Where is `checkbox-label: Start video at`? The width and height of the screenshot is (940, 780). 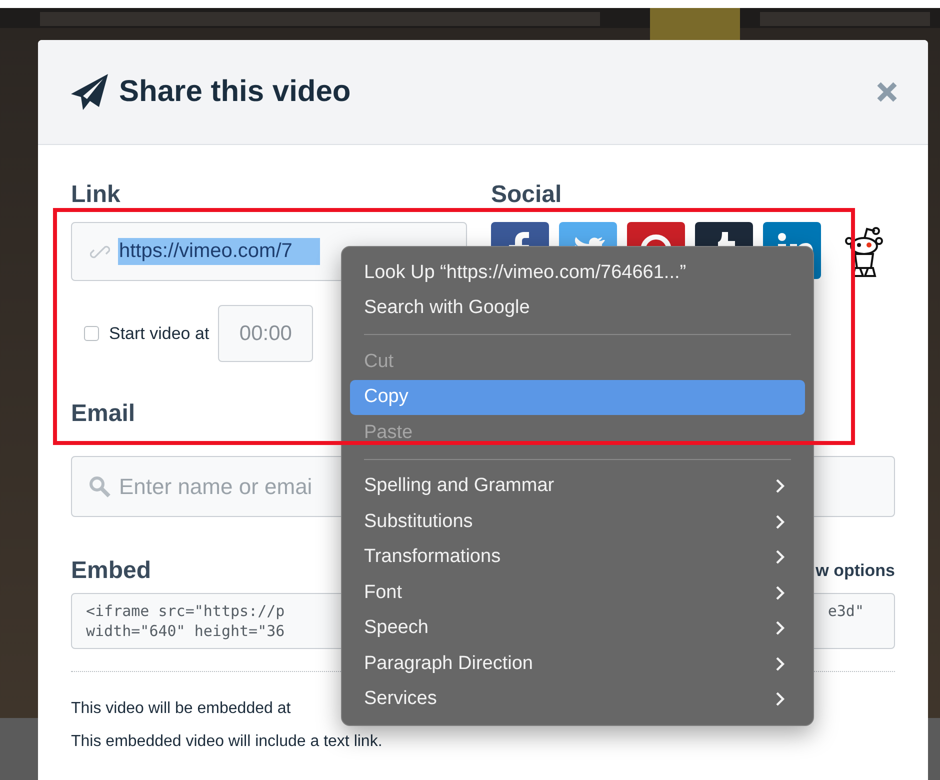 checkbox-label: Start video at is located at coordinates (159, 334).